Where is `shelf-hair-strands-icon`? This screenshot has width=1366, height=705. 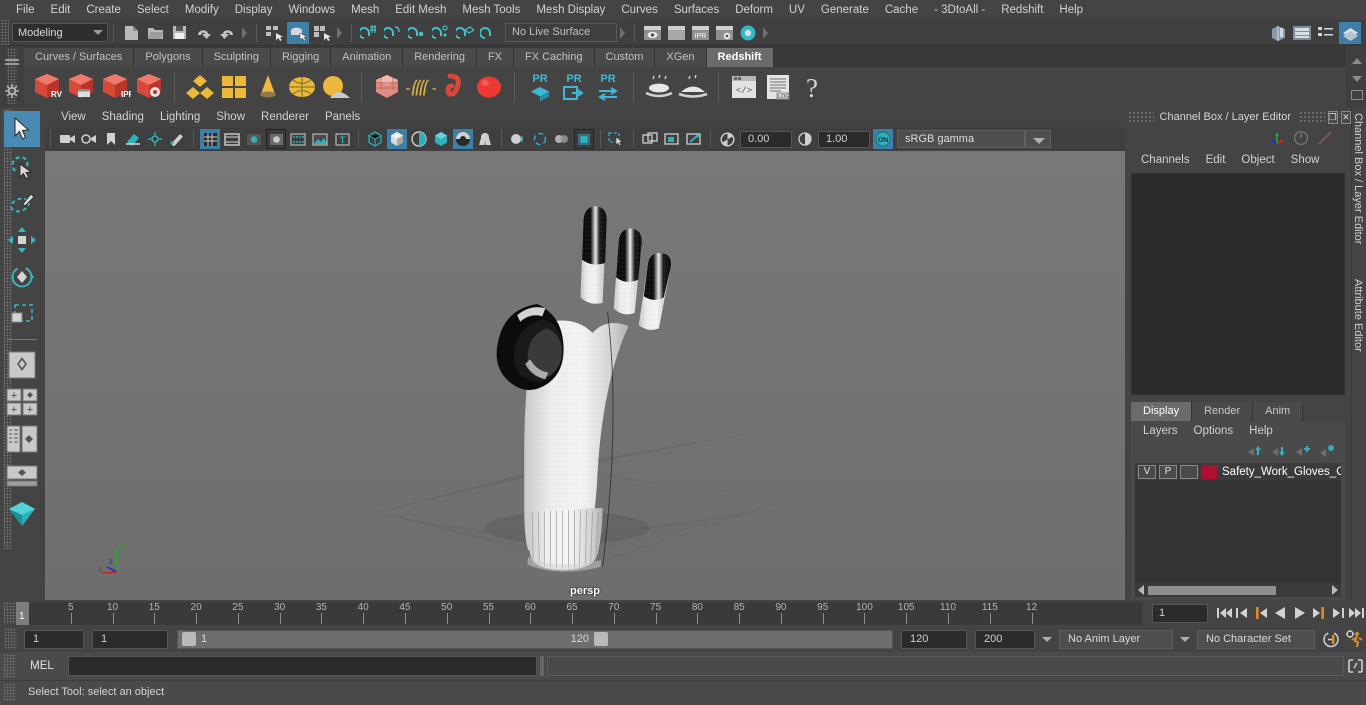 shelf-hair-strands-icon is located at coordinates (421, 87).